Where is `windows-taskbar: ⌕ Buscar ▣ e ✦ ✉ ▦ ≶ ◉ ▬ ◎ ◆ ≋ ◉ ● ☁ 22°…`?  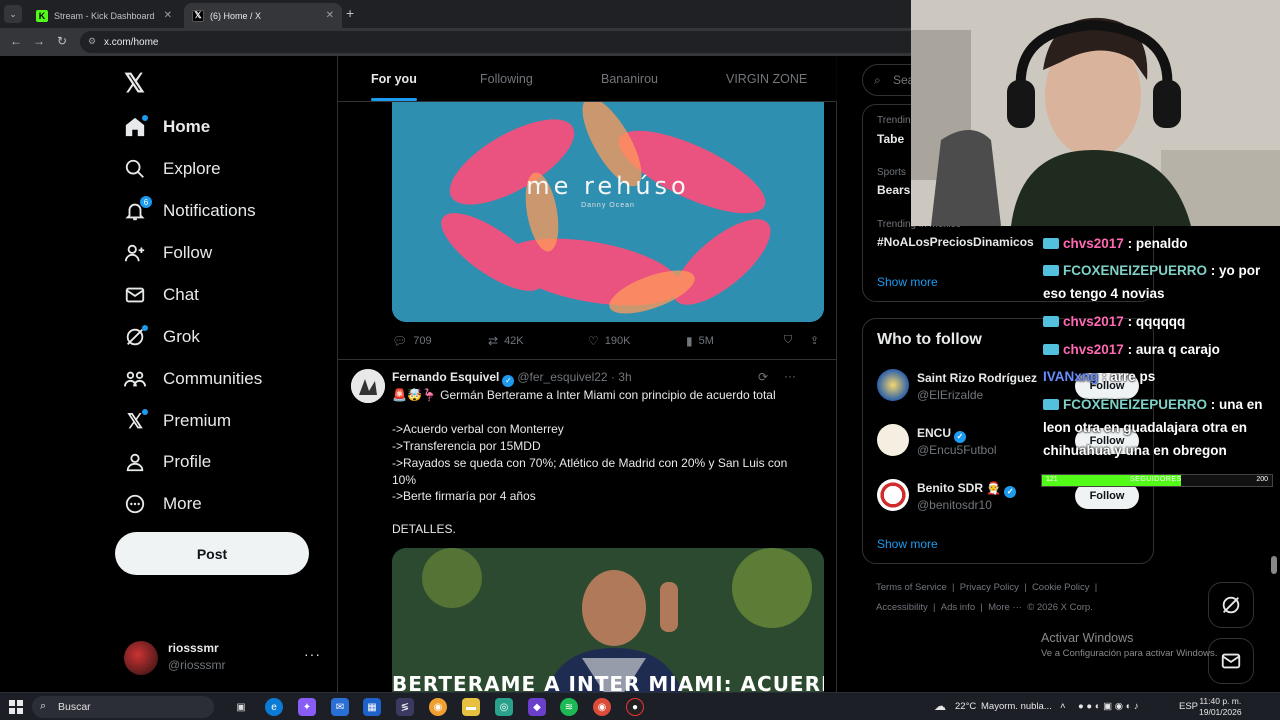
windows-taskbar: ⌕ Buscar ▣ e ✦ ✉ ▦ ≶ ◉ ▬ ◎ ◆ ≋ ◉ ● ☁ 22°… is located at coordinates (640, 706).